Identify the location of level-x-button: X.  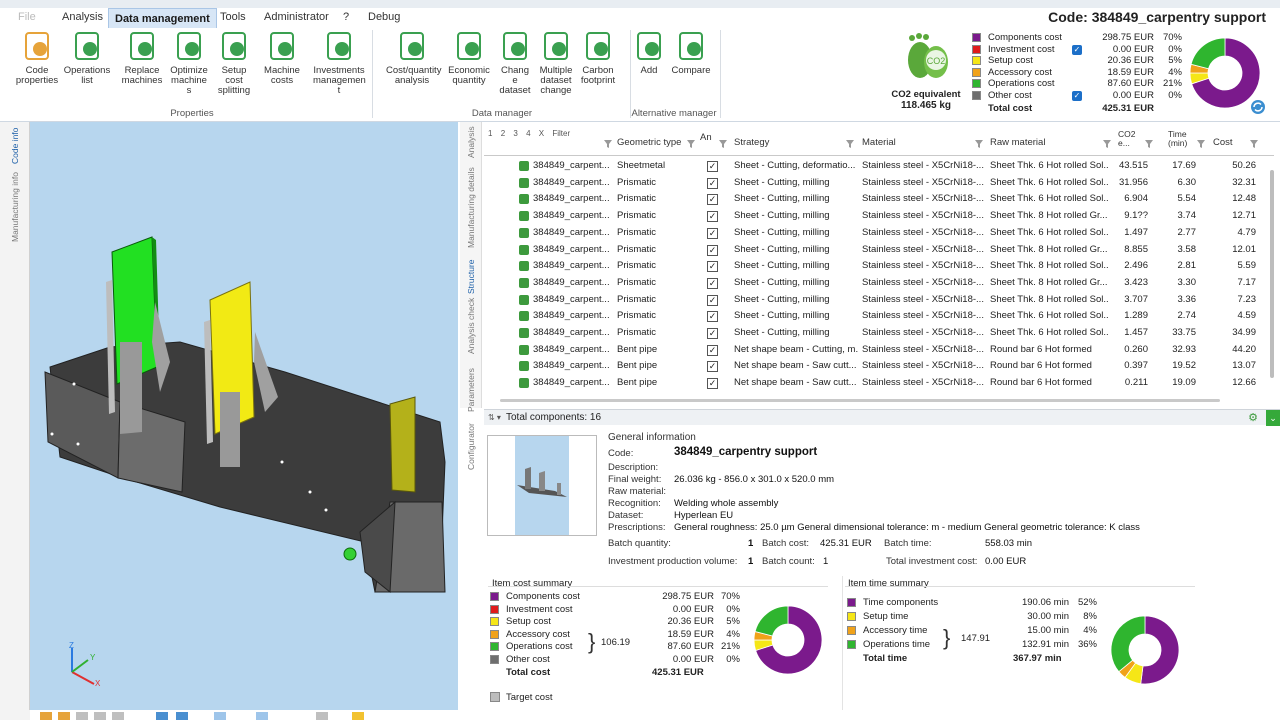
(541, 133).